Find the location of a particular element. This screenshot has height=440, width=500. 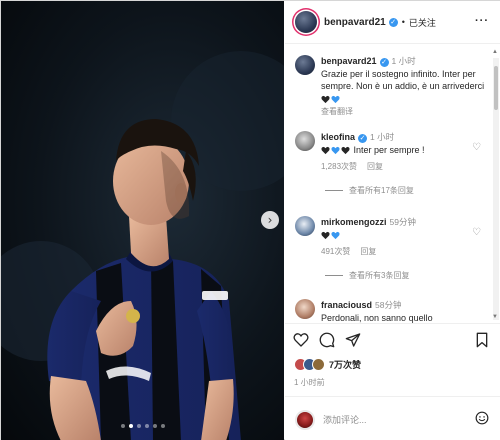

more-options-icon: ··· is located at coordinates (482, 21).